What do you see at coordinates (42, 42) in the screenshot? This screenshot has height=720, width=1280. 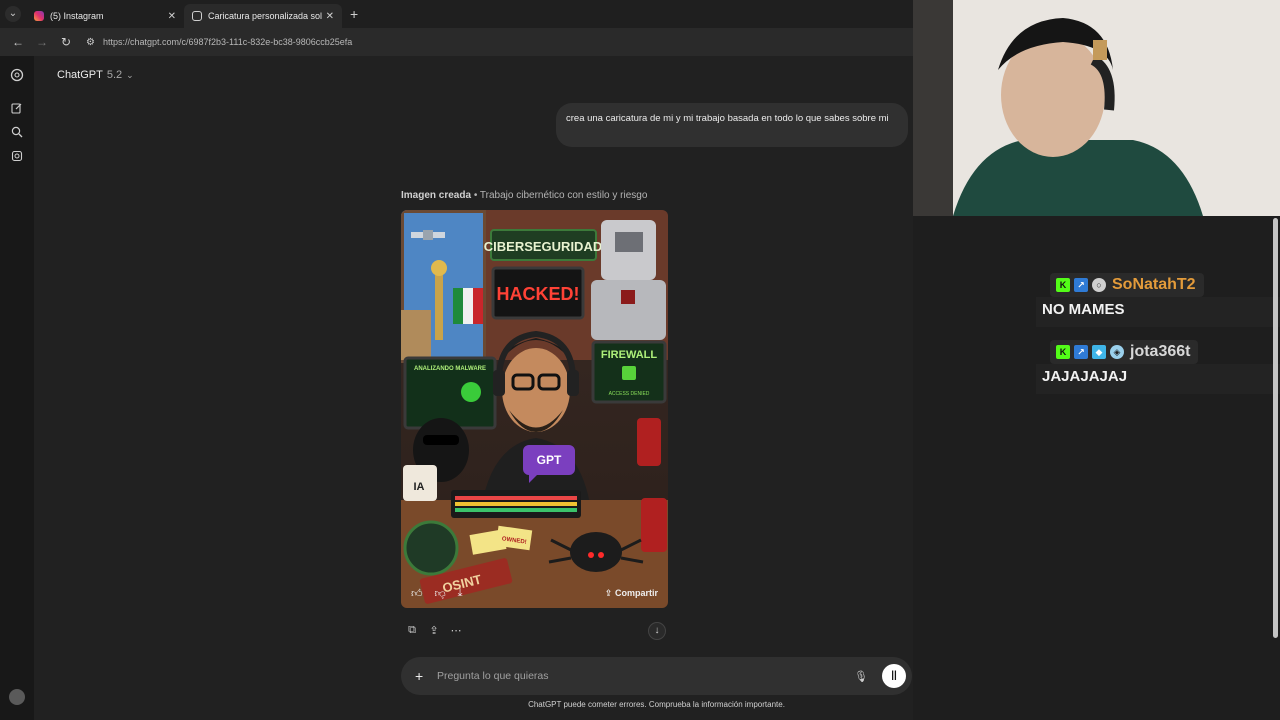 I see `forward-icon: →` at bounding box center [42, 42].